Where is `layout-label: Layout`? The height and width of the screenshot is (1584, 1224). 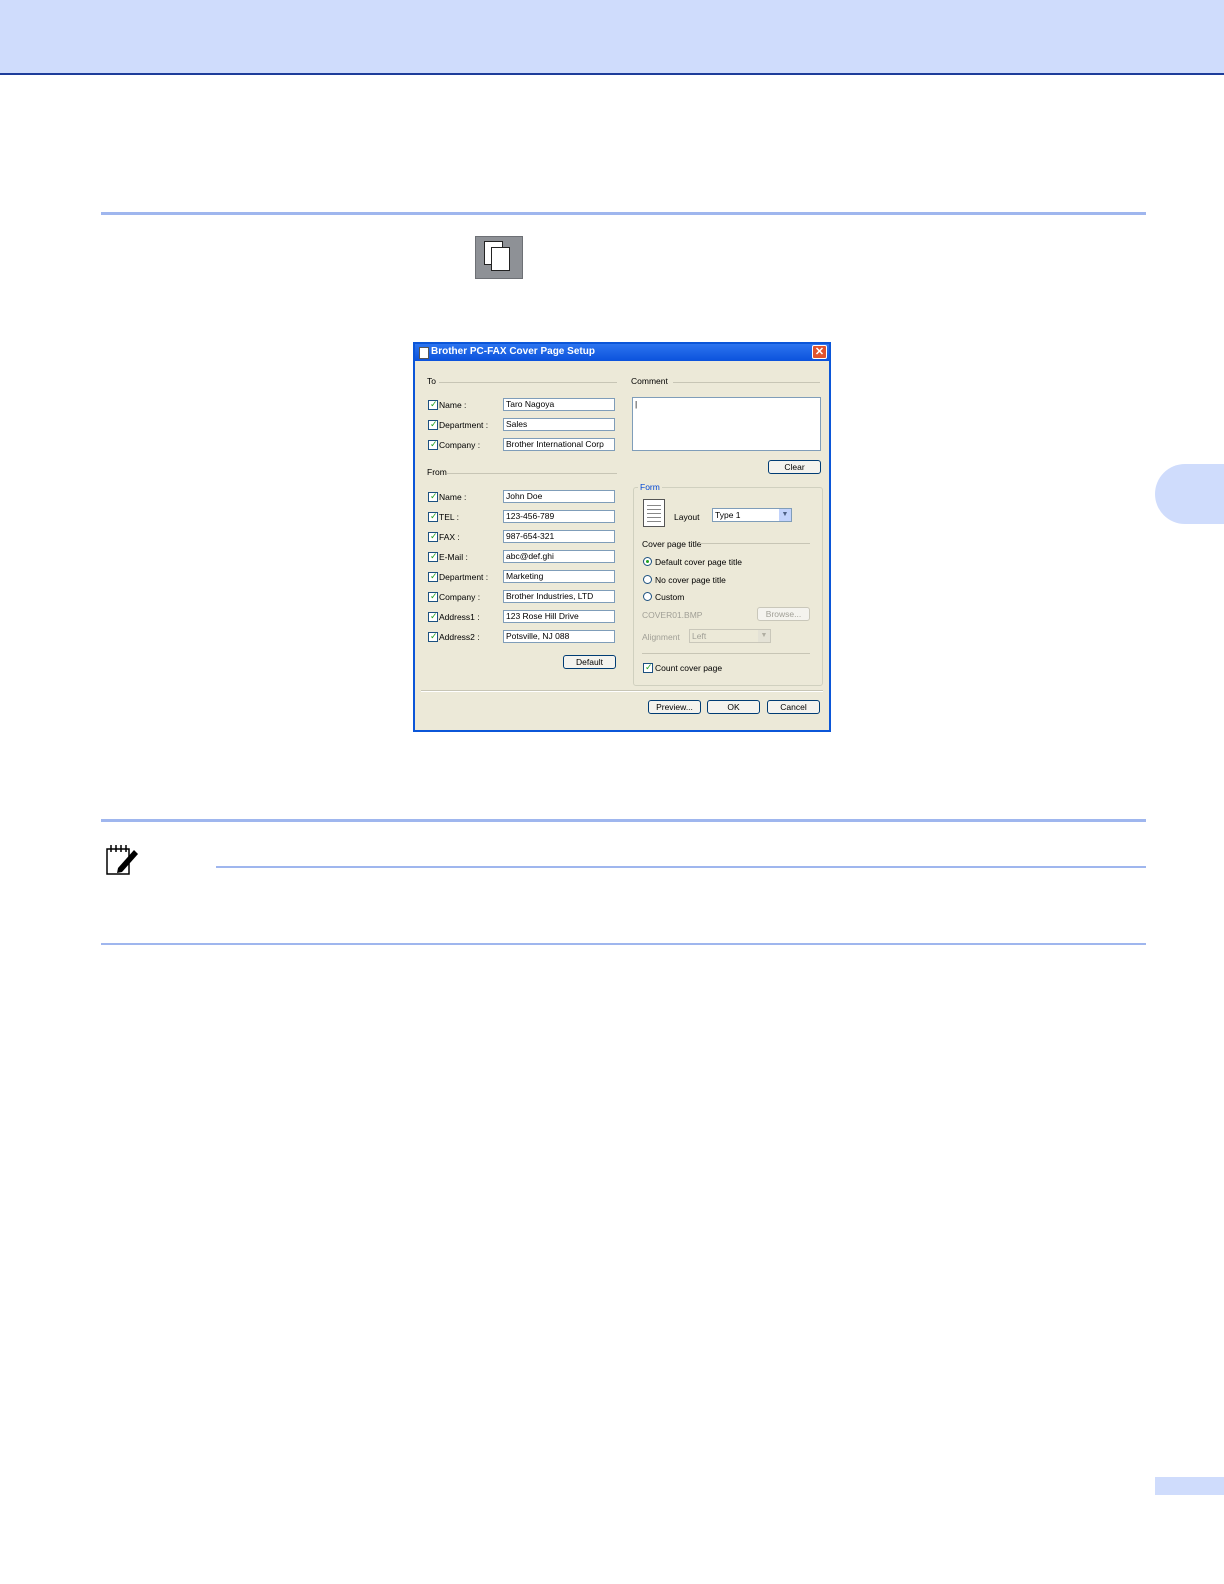
layout-label: Layout is located at coordinates (687, 517).